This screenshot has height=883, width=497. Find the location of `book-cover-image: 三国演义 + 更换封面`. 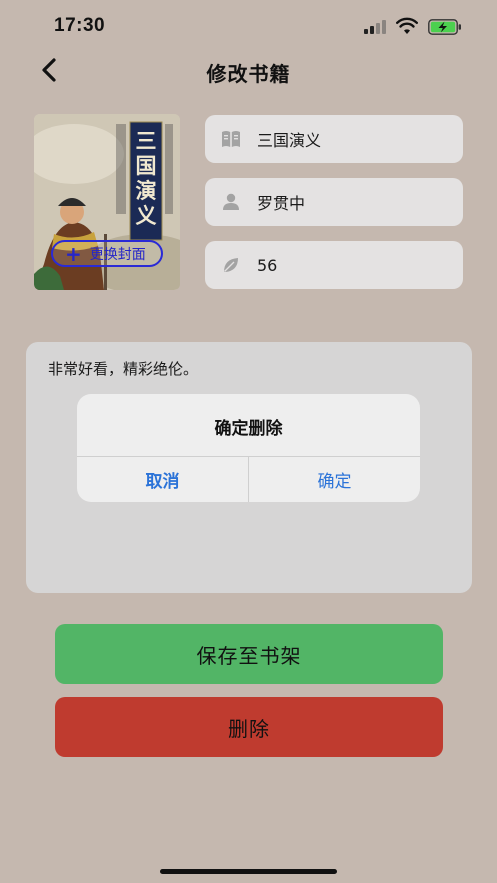

book-cover-image: 三国演义 + 更换封面 is located at coordinates (107, 202).